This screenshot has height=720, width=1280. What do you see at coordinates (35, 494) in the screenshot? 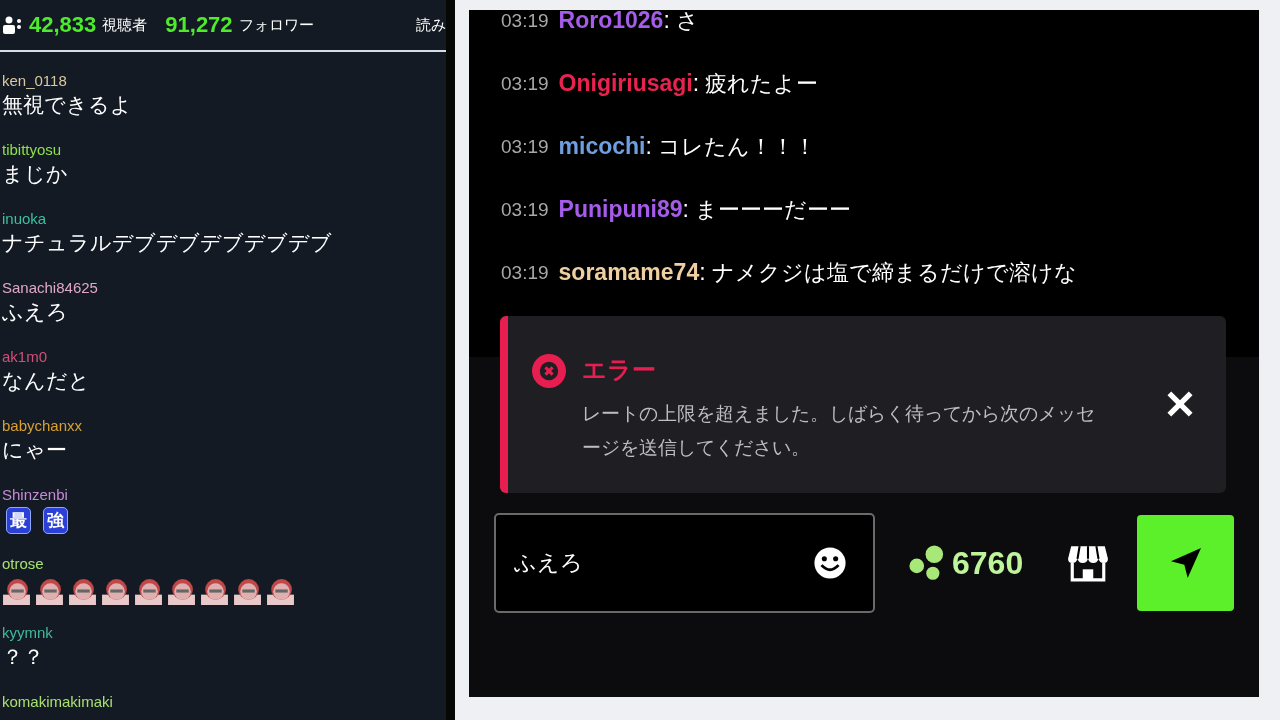
I see `username: Shinzenbi` at bounding box center [35, 494].